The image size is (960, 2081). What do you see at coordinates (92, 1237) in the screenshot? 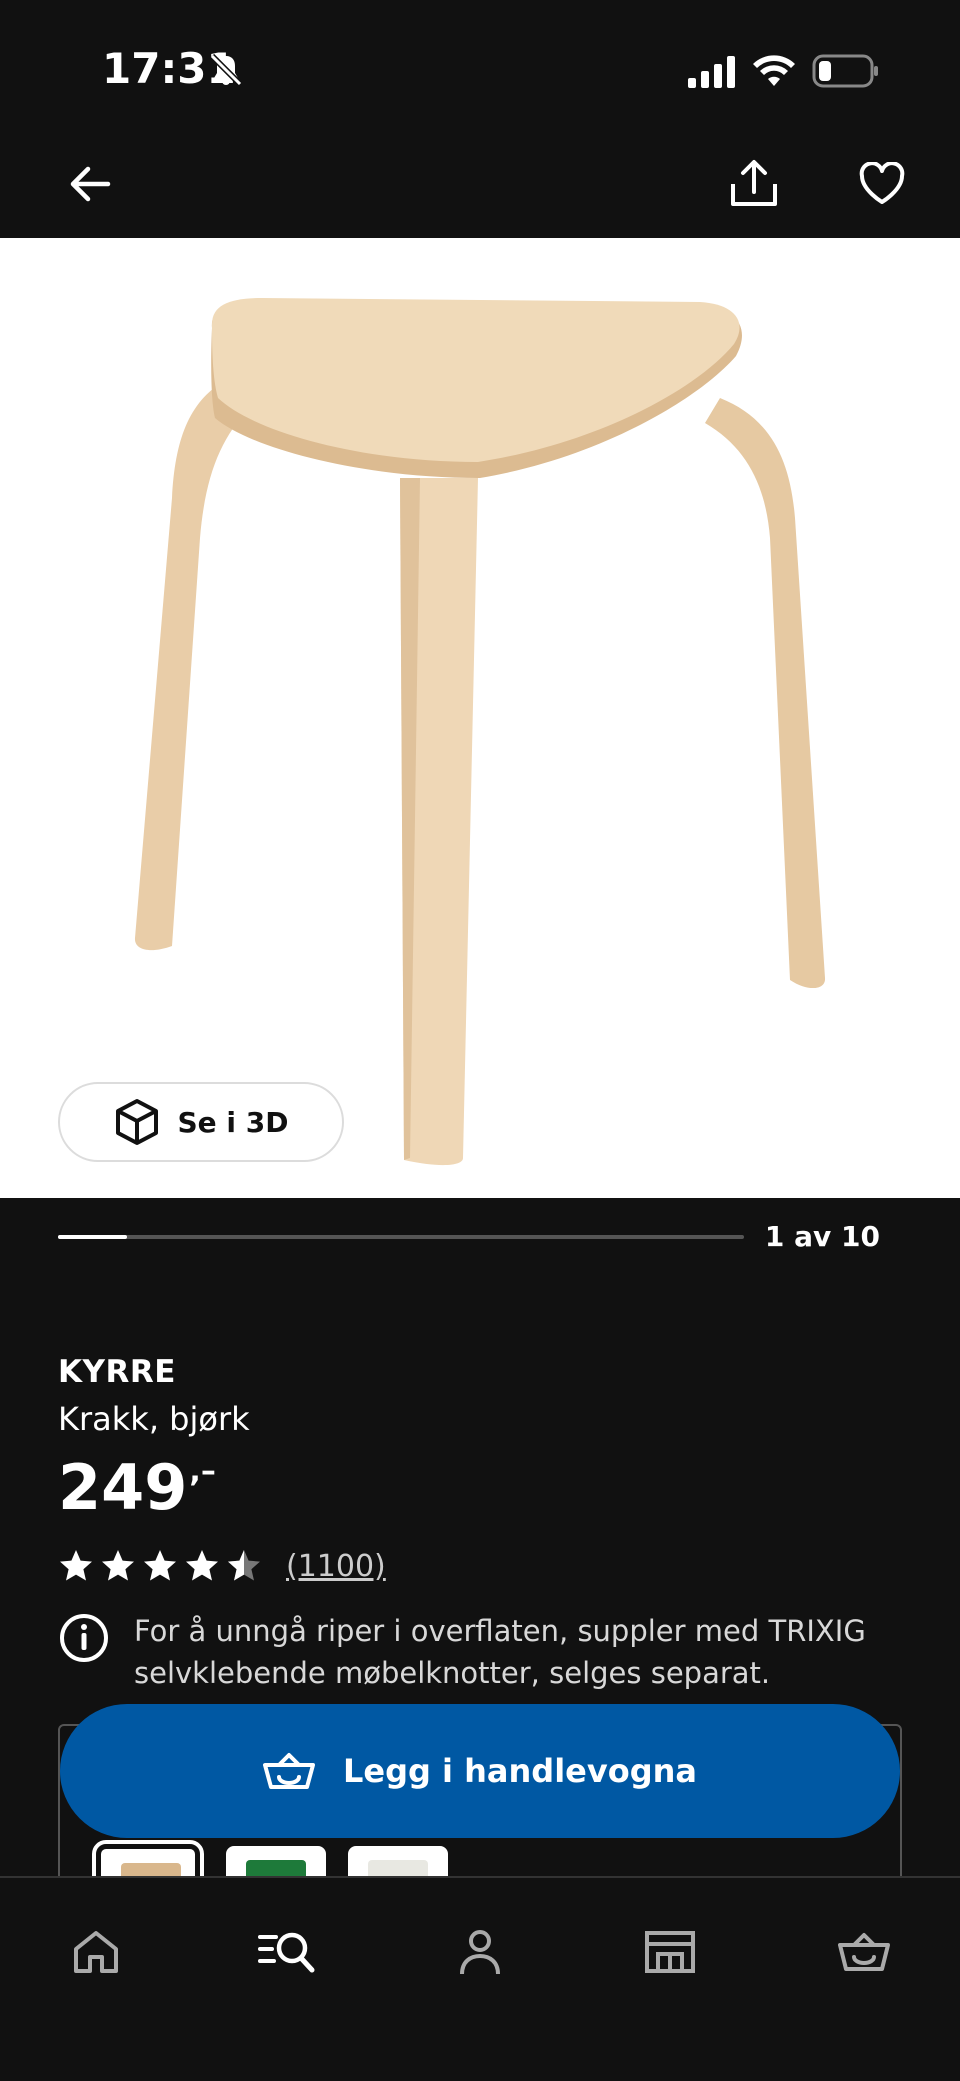
I see `gallery-progress-fill` at bounding box center [92, 1237].